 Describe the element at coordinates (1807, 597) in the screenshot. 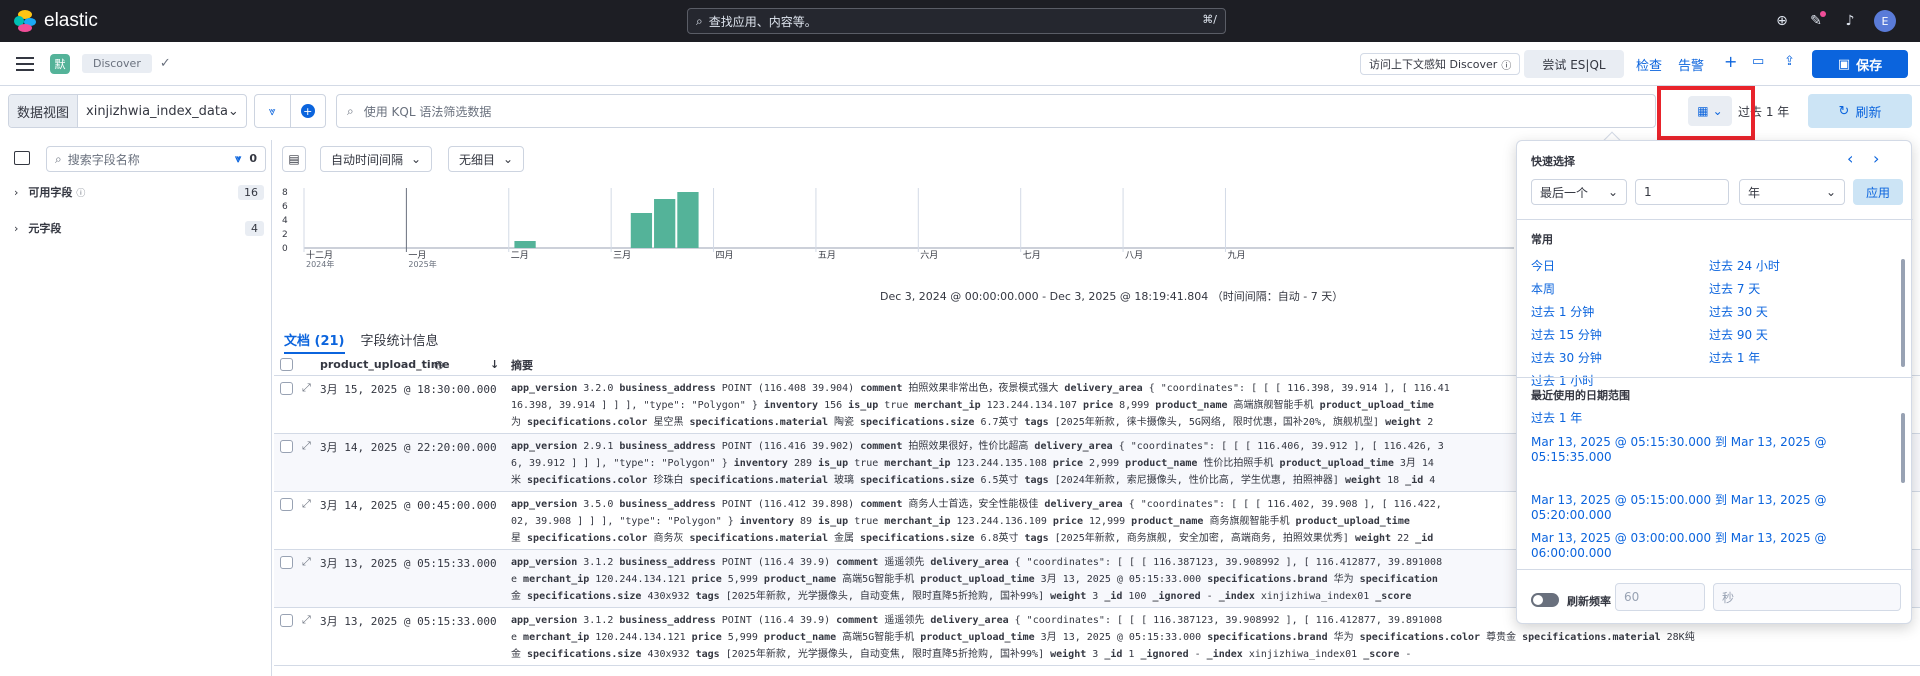

I see `refresh-unit-select: 秒` at that location.